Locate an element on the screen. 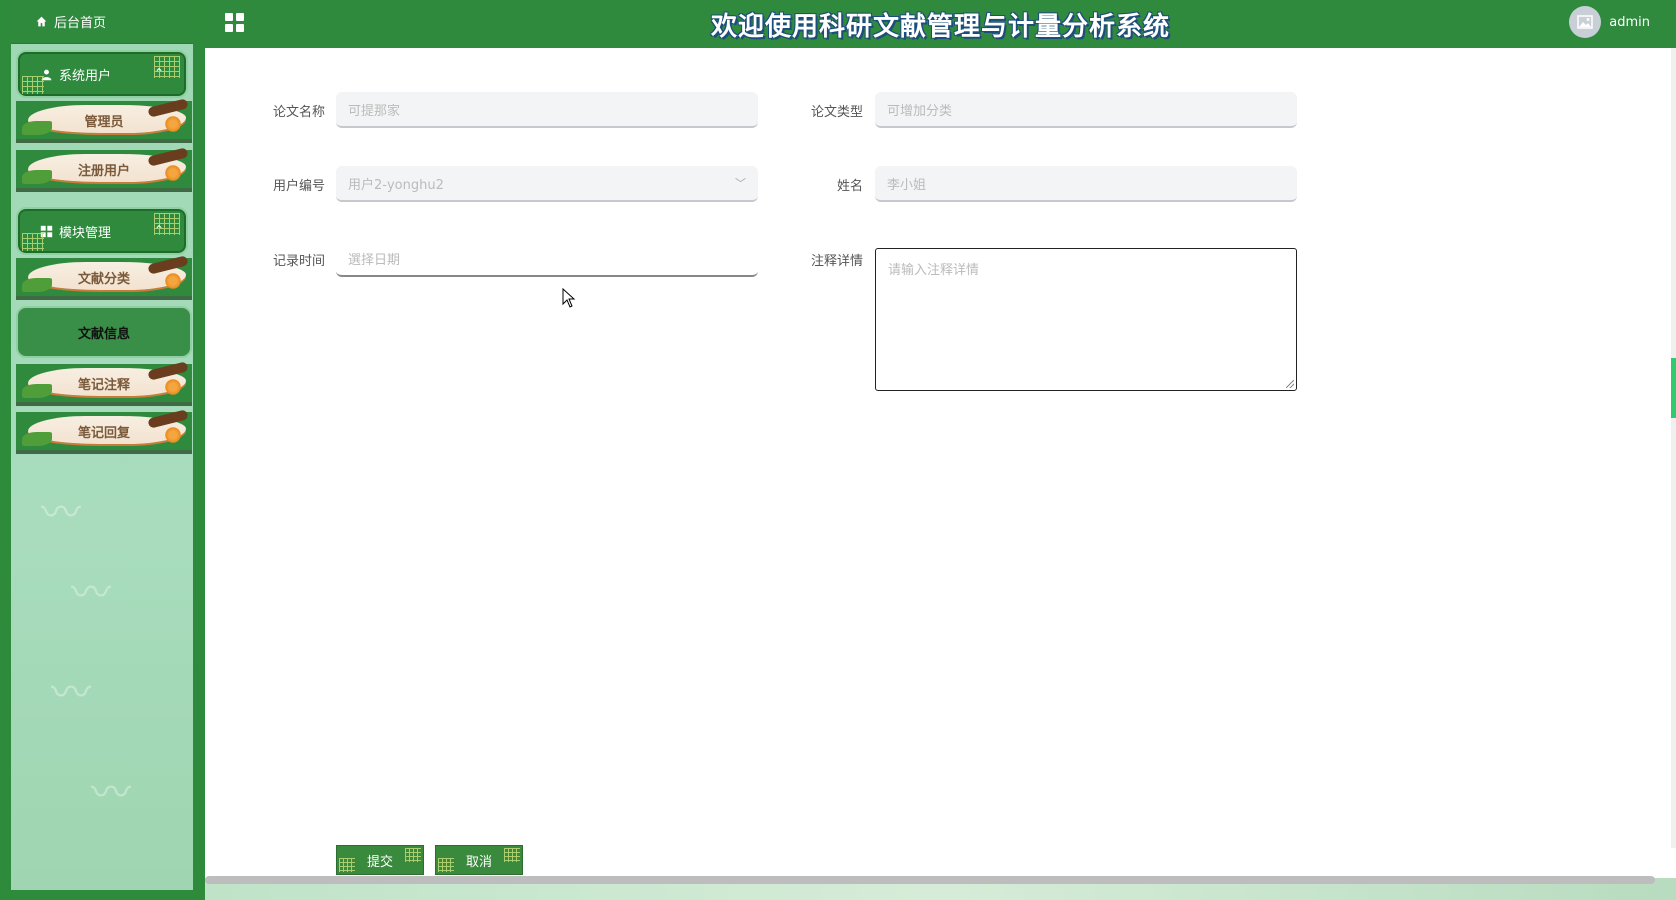  cancel-button: 取消 is located at coordinates (479, 860).